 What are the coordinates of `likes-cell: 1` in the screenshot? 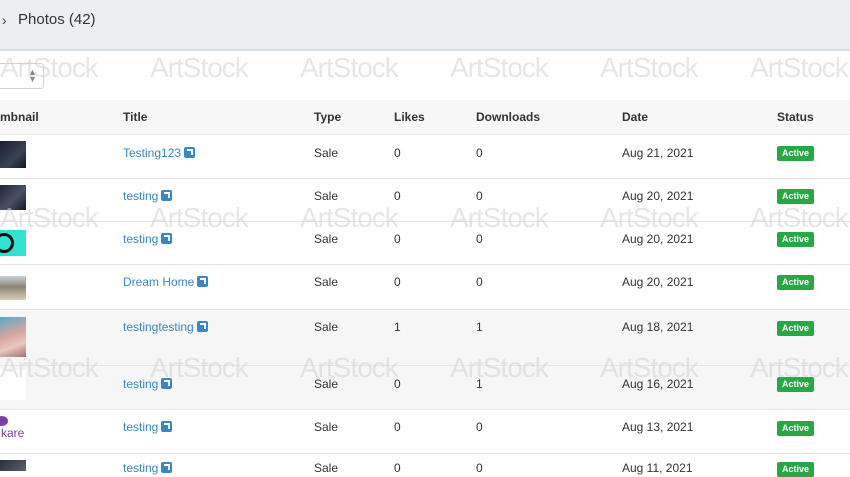 It's located at (397, 327).